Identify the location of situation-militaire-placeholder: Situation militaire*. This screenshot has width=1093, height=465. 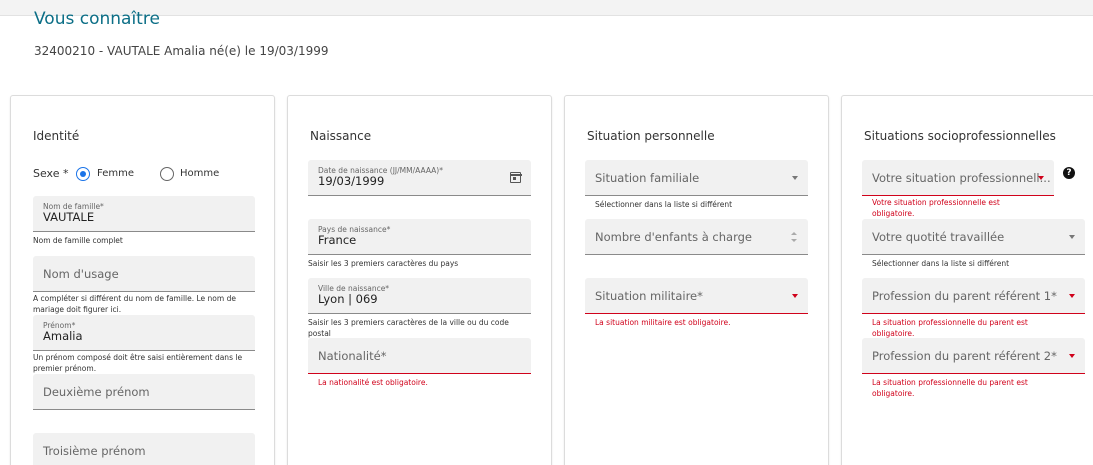
(649, 295).